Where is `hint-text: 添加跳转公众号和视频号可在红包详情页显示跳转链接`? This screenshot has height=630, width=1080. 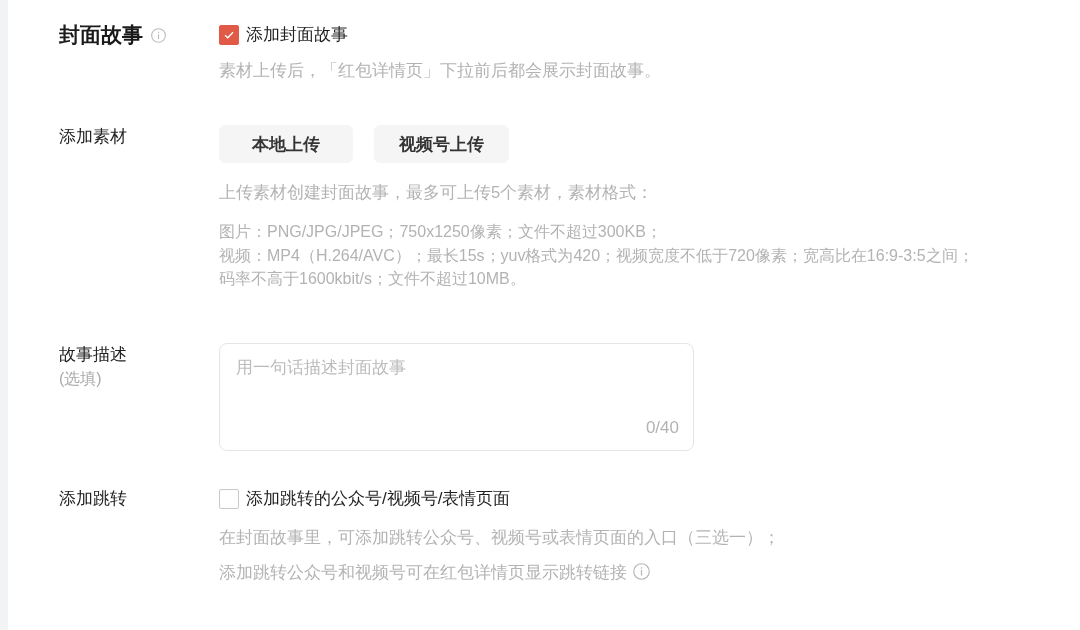
hint-text: 添加跳转公众号和视频号可在红包详情页显示跳转链接 is located at coordinates (423, 572).